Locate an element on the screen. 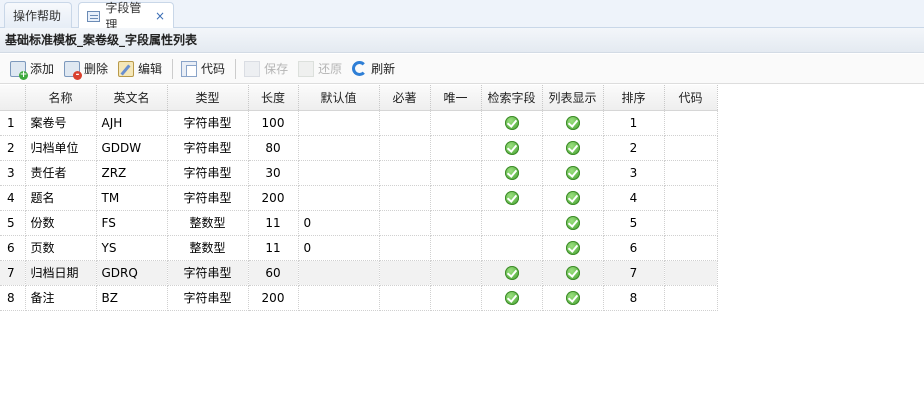 Image resolution: width=924 pixels, height=408 pixels. column-header: 检索字段 is located at coordinates (512, 98).